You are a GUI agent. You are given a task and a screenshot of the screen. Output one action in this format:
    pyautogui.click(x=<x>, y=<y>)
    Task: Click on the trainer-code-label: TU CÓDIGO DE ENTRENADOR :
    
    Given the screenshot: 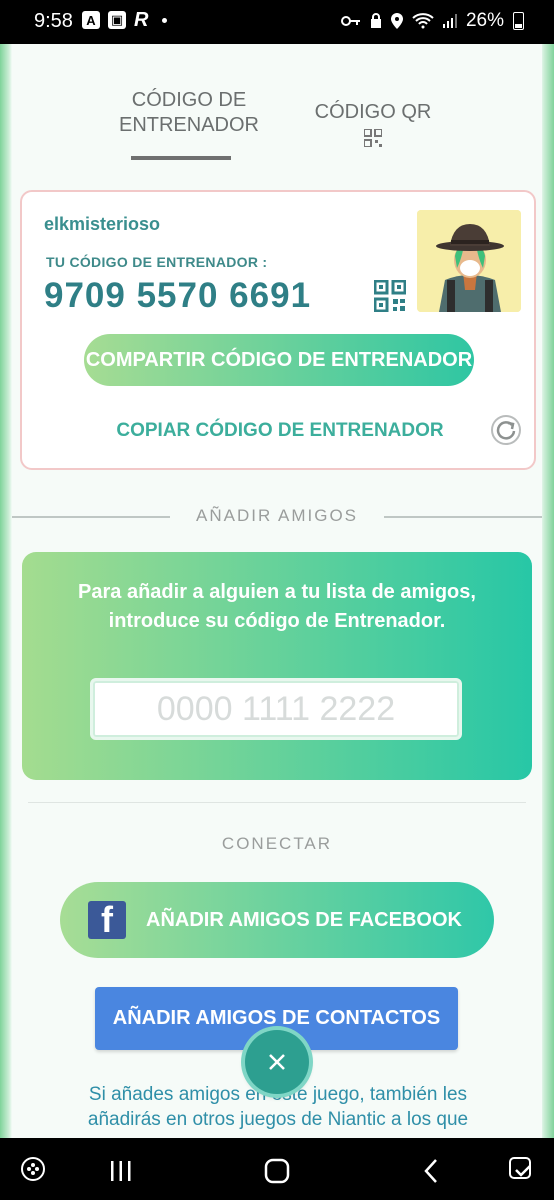 What is the action you would take?
    pyautogui.click(x=157, y=262)
    